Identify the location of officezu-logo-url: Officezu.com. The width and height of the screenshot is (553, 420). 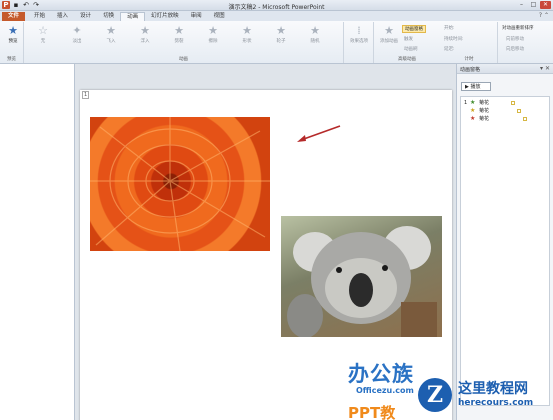
(385, 390).